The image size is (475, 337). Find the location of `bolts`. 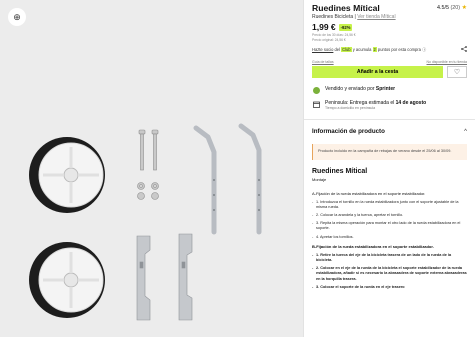

bolts is located at coordinates (148, 164).